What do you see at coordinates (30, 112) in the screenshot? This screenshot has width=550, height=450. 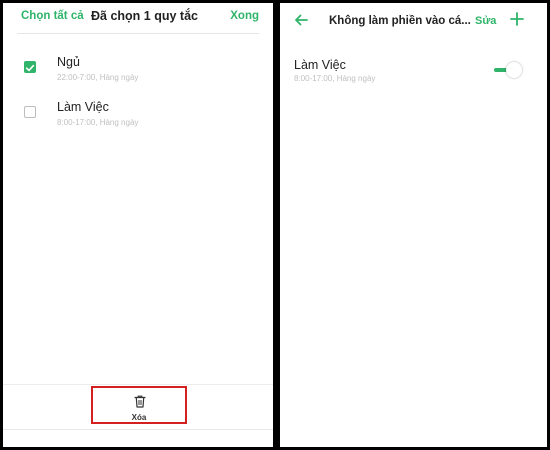 I see `rule-checkbox-work` at bounding box center [30, 112].